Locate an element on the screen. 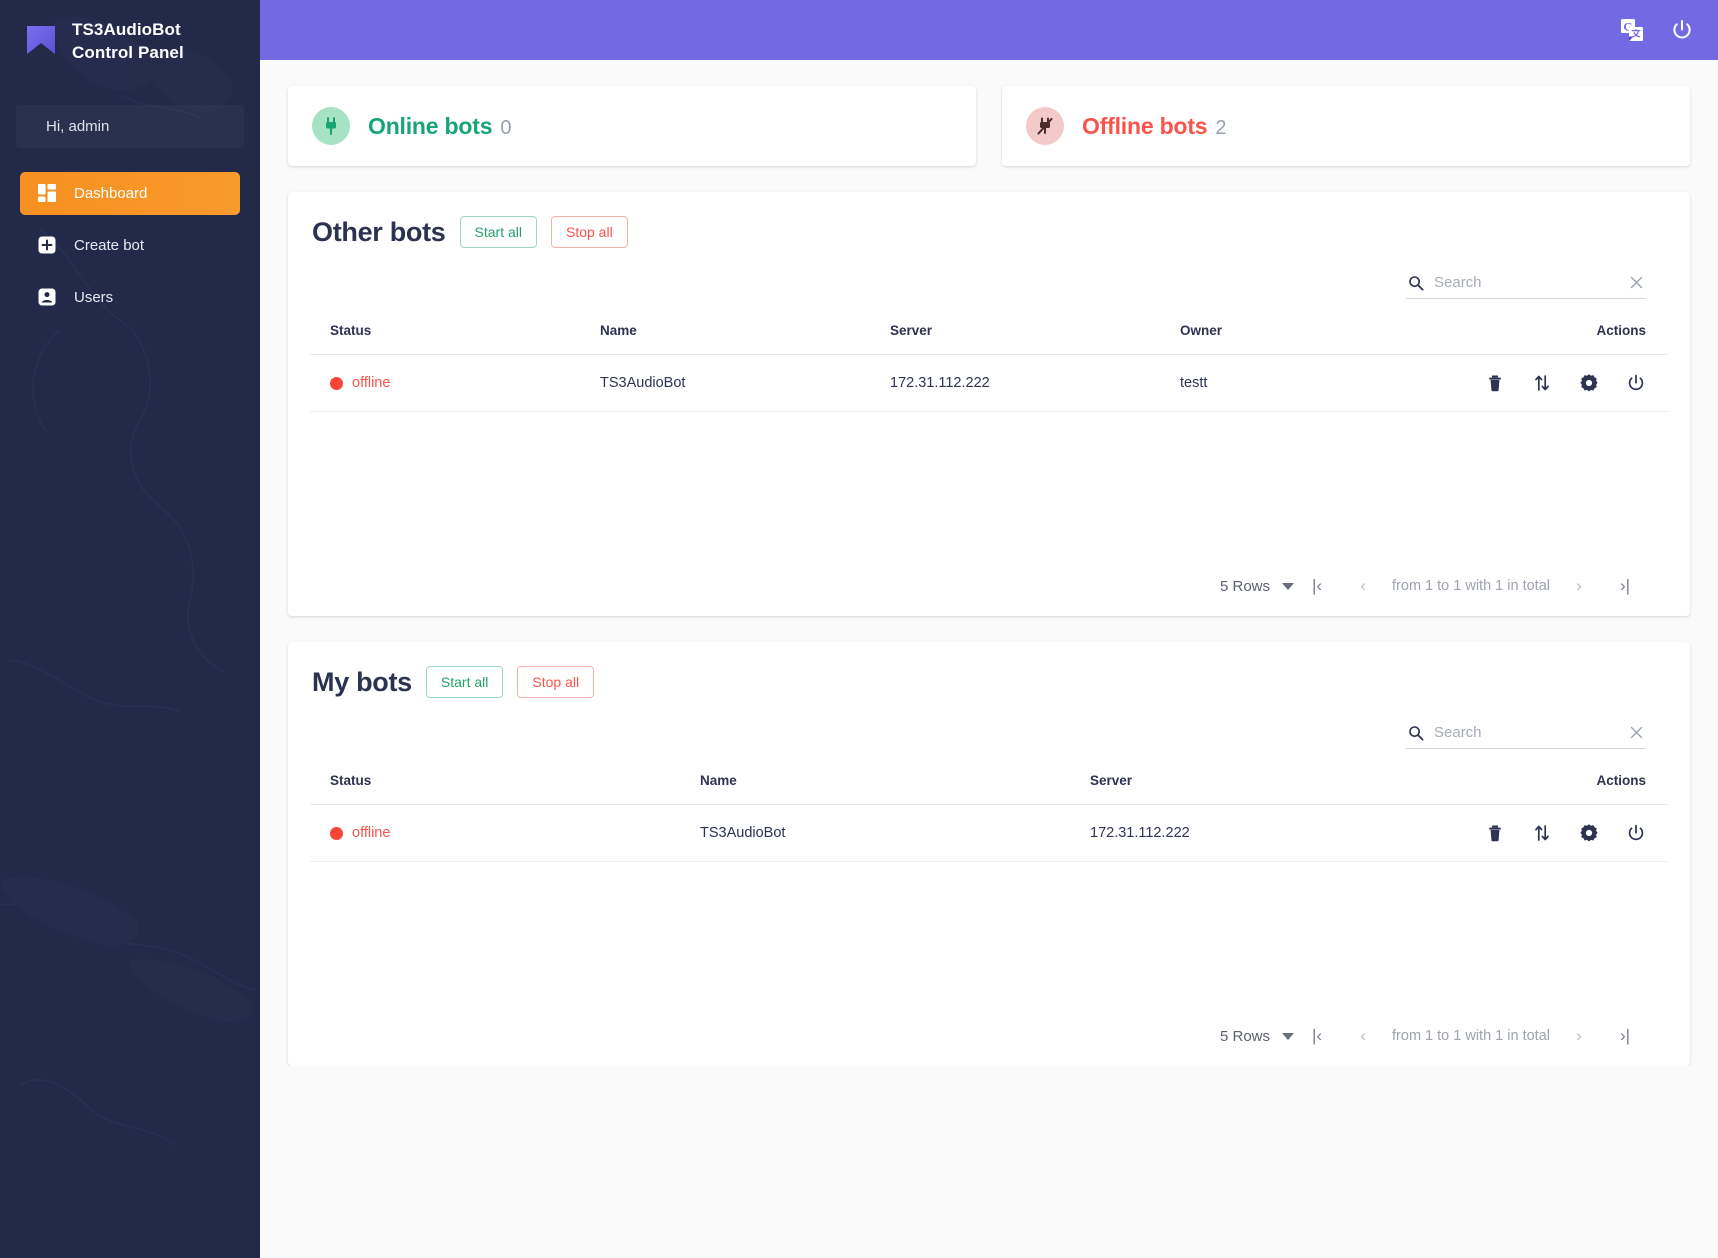 This screenshot has height=1258, width=1718. dashboard-grid-icon is located at coordinates (47, 193).